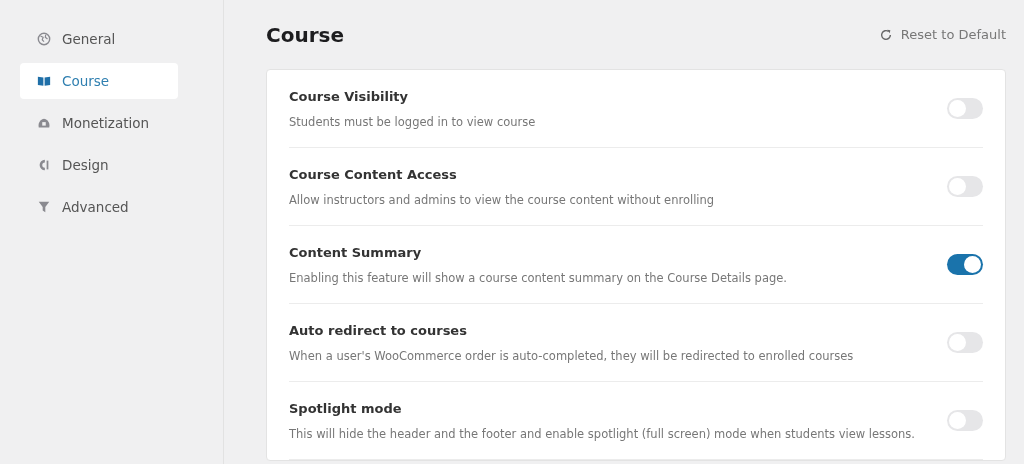  Describe the element at coordinates (99, 207) in the screenshot. I see `sidebar-item: Advanced` at that location.